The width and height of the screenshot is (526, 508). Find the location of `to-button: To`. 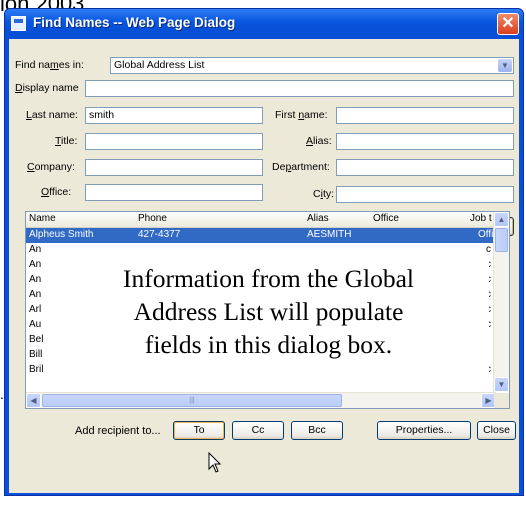

to-button: To is located at coordinates (199, 430).